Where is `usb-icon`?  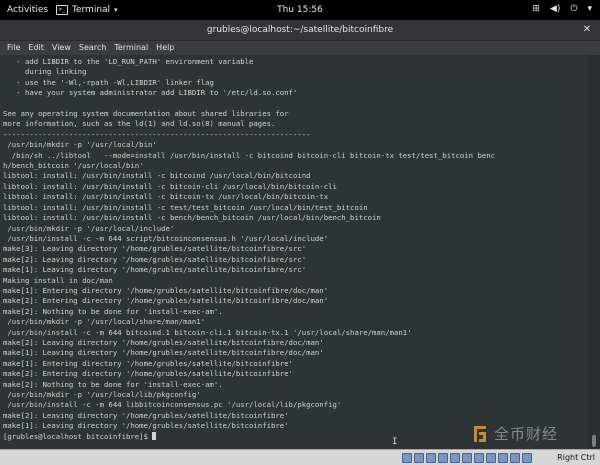 usb-icon is located at coordinates (455, 458).